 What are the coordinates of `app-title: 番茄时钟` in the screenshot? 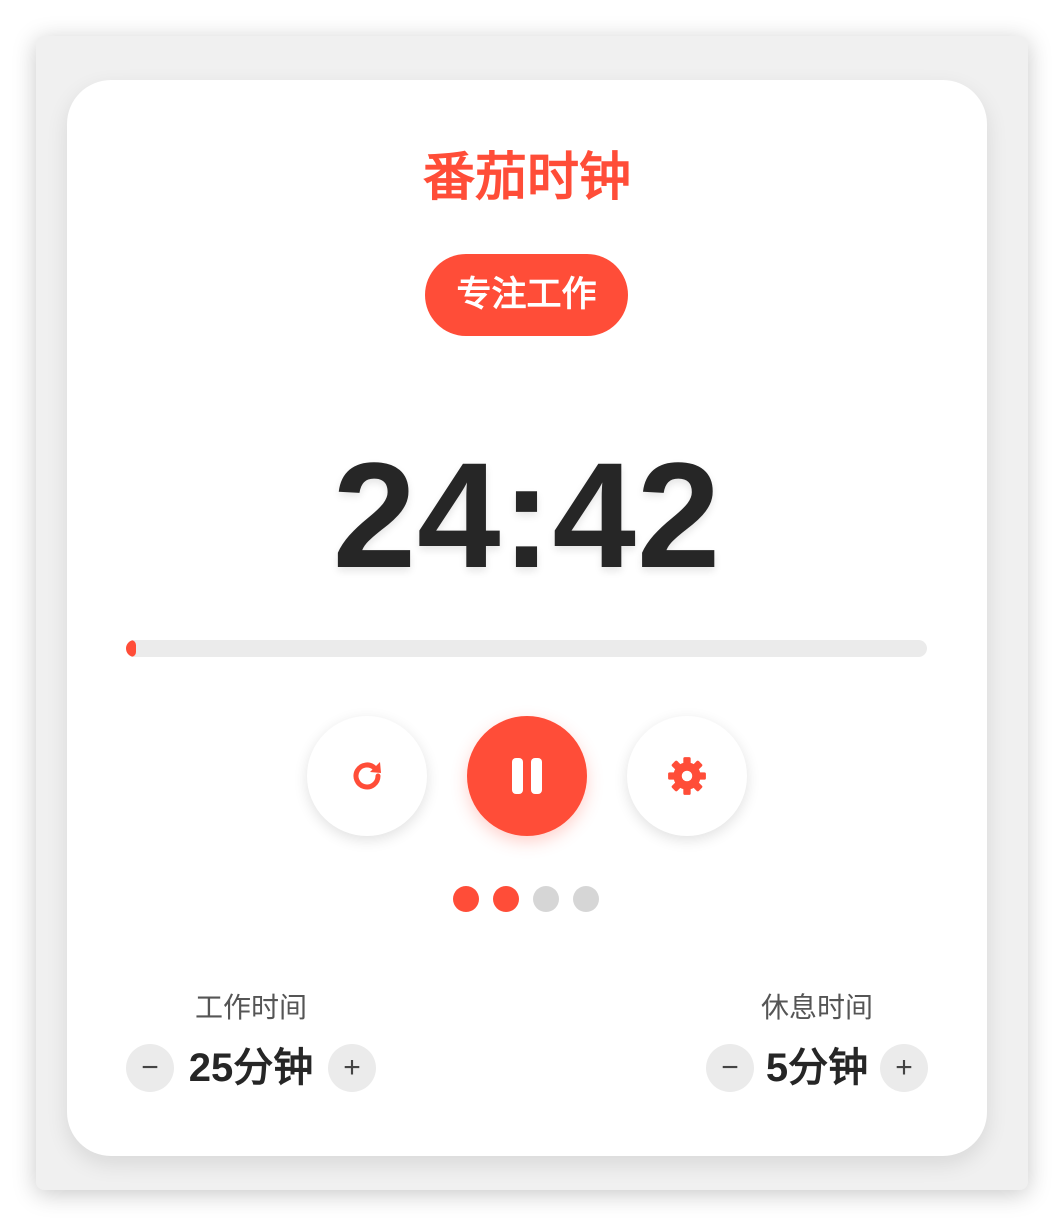 It's located at (526, 178).